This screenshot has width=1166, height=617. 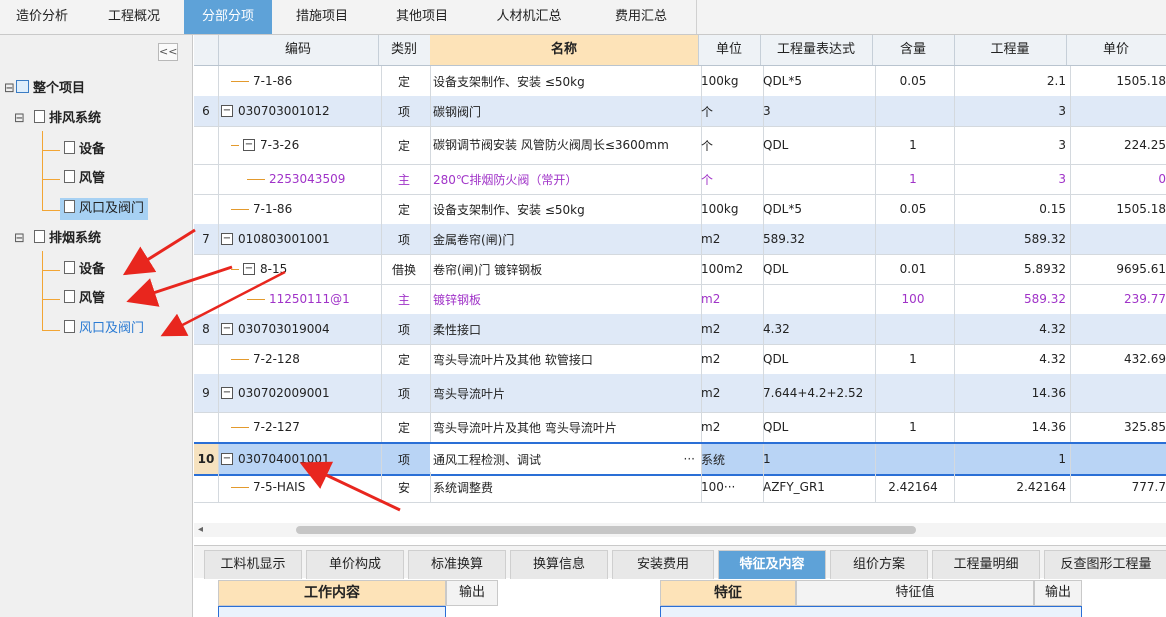 What do you see at coordinates (300, 487) in the screenshot?
I see `cell-code: 7-5-HAIS` at bounding box center [300, 487].